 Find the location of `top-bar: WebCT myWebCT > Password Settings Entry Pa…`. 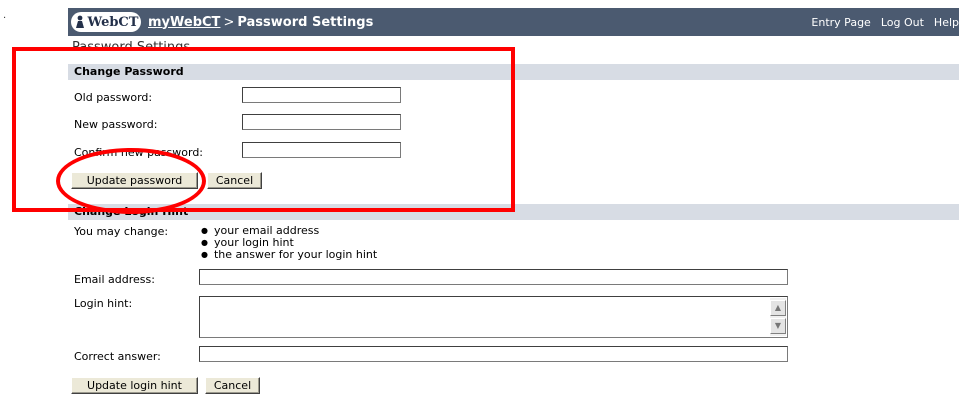

top-bar: WebCT myWebCT > Password Settings Entry Pa… is located at coordinates (513, 22).